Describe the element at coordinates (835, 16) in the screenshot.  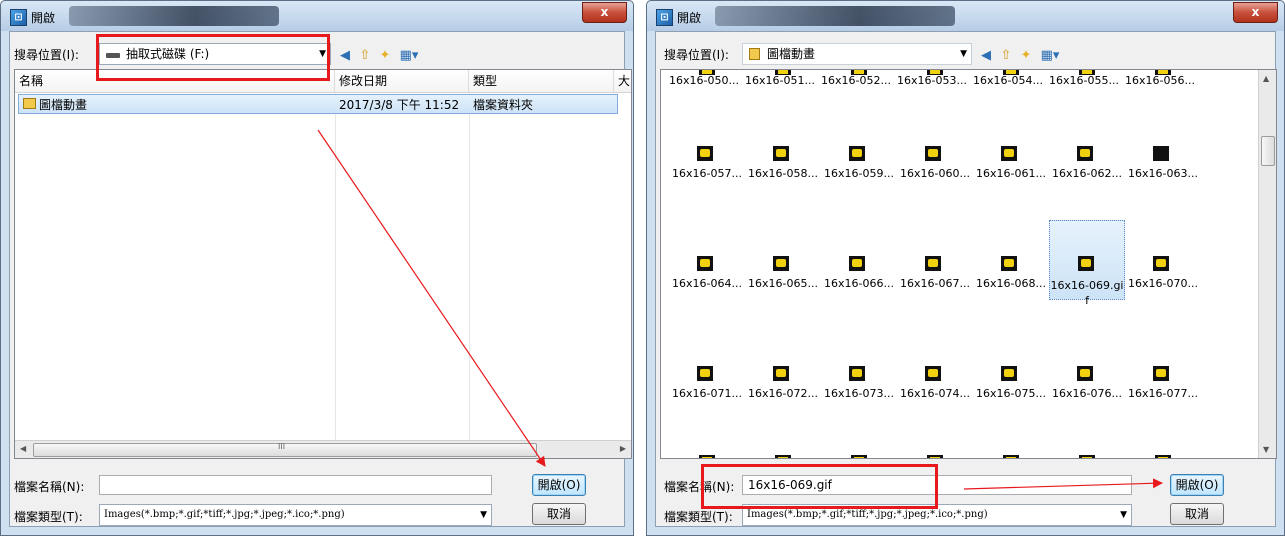
I see `title-redaction` at that location.